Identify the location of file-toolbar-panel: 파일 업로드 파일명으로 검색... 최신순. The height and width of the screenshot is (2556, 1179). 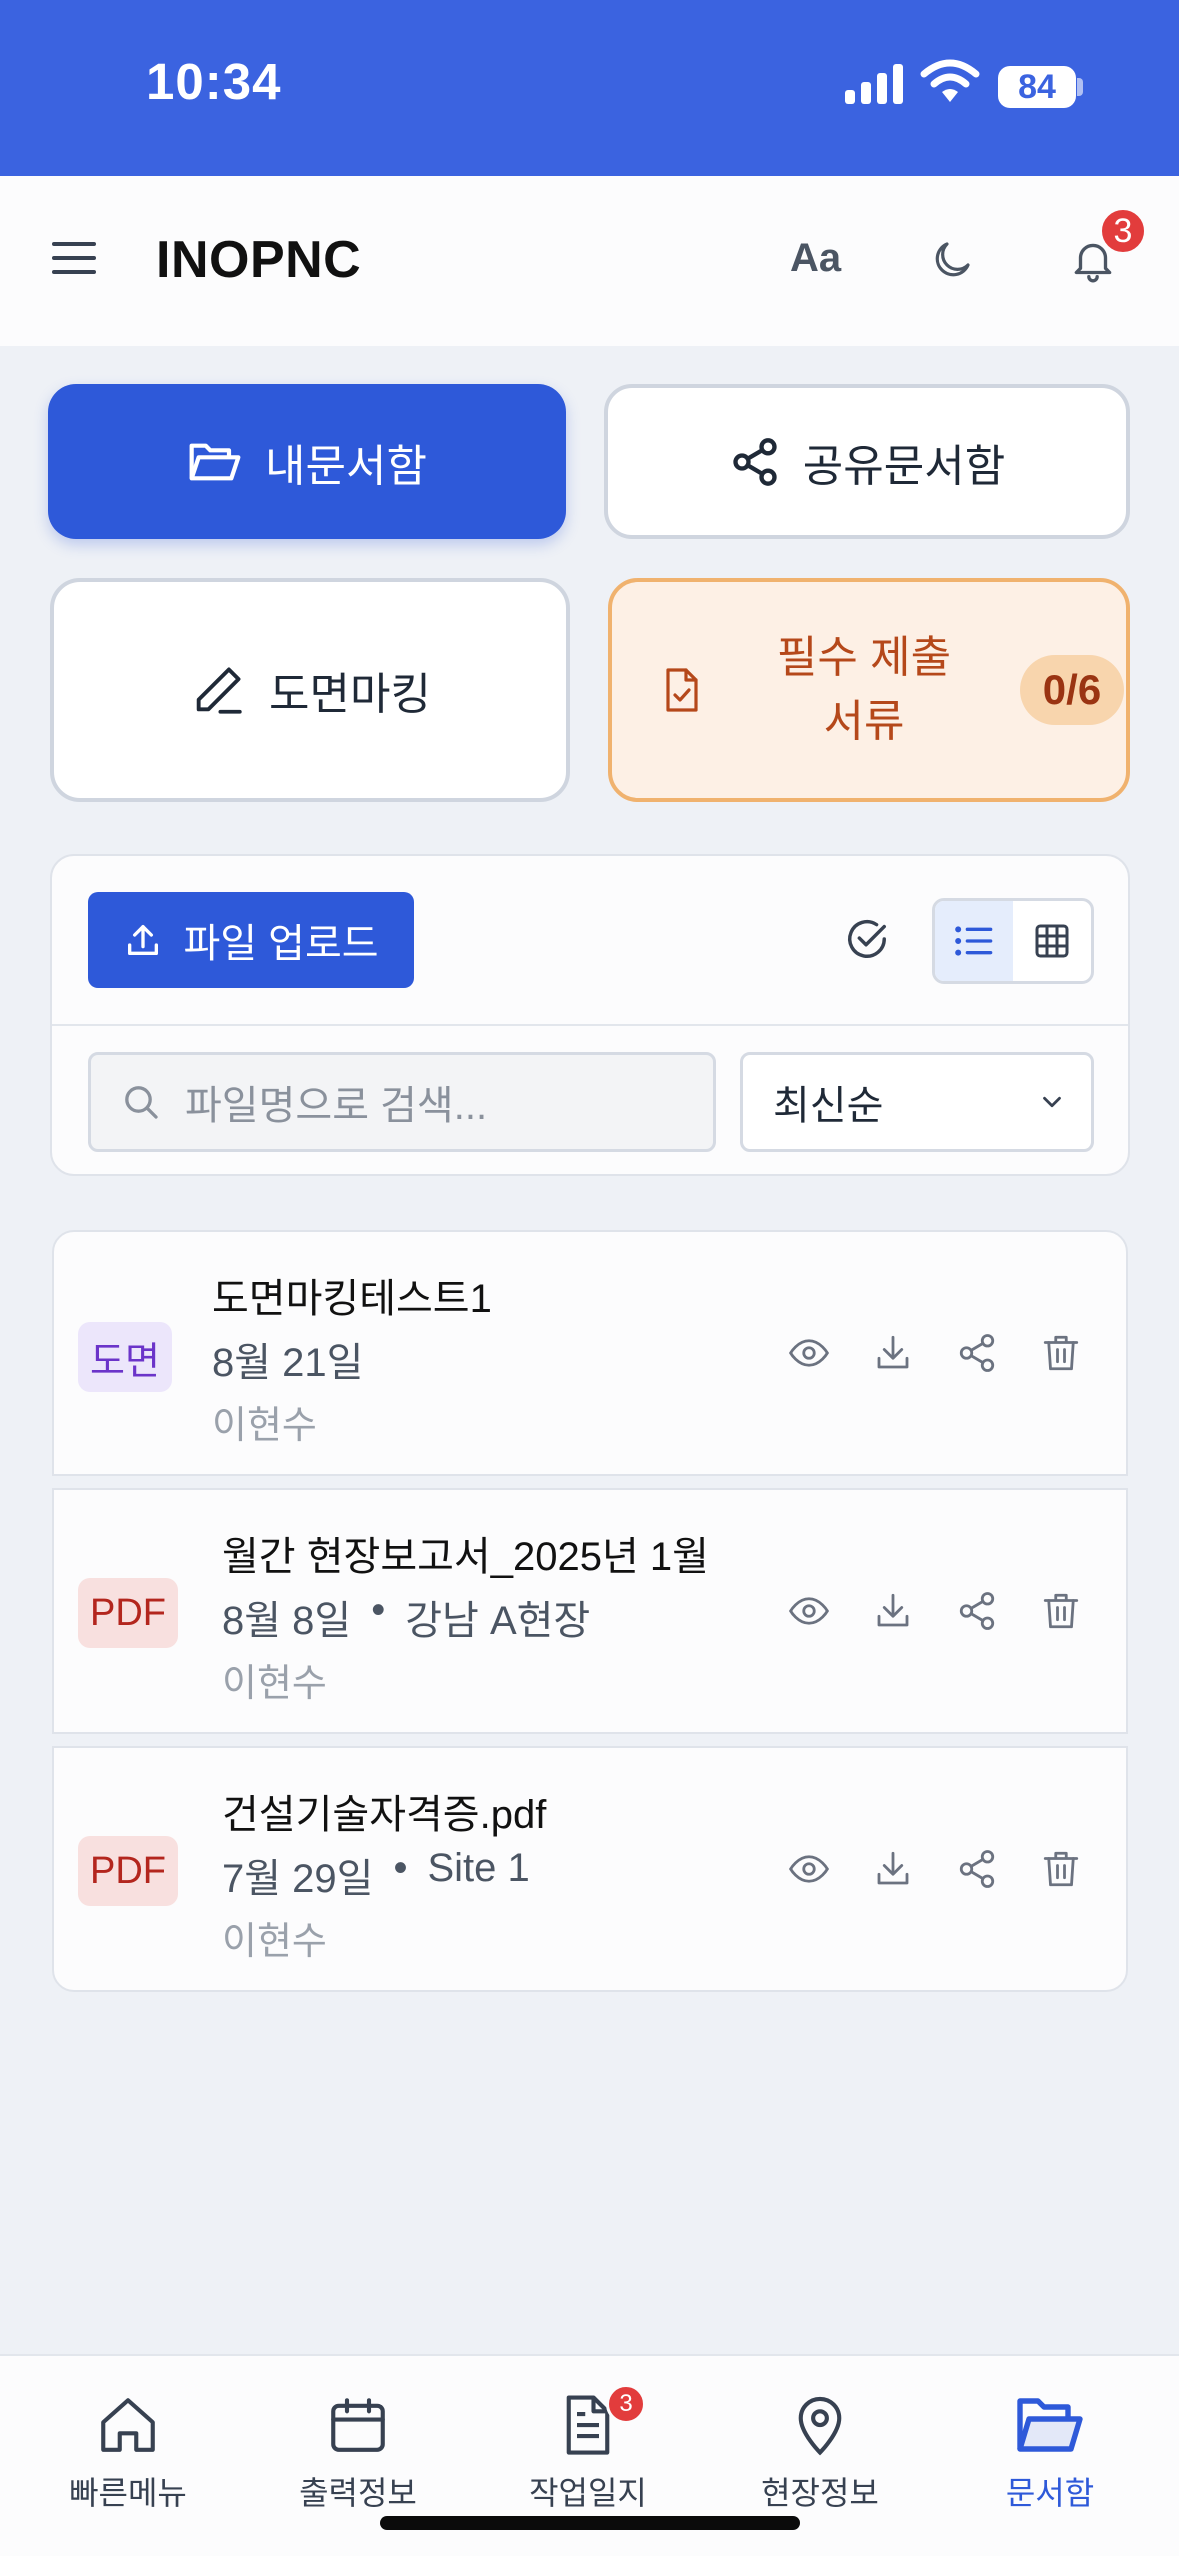
(590, 1015).